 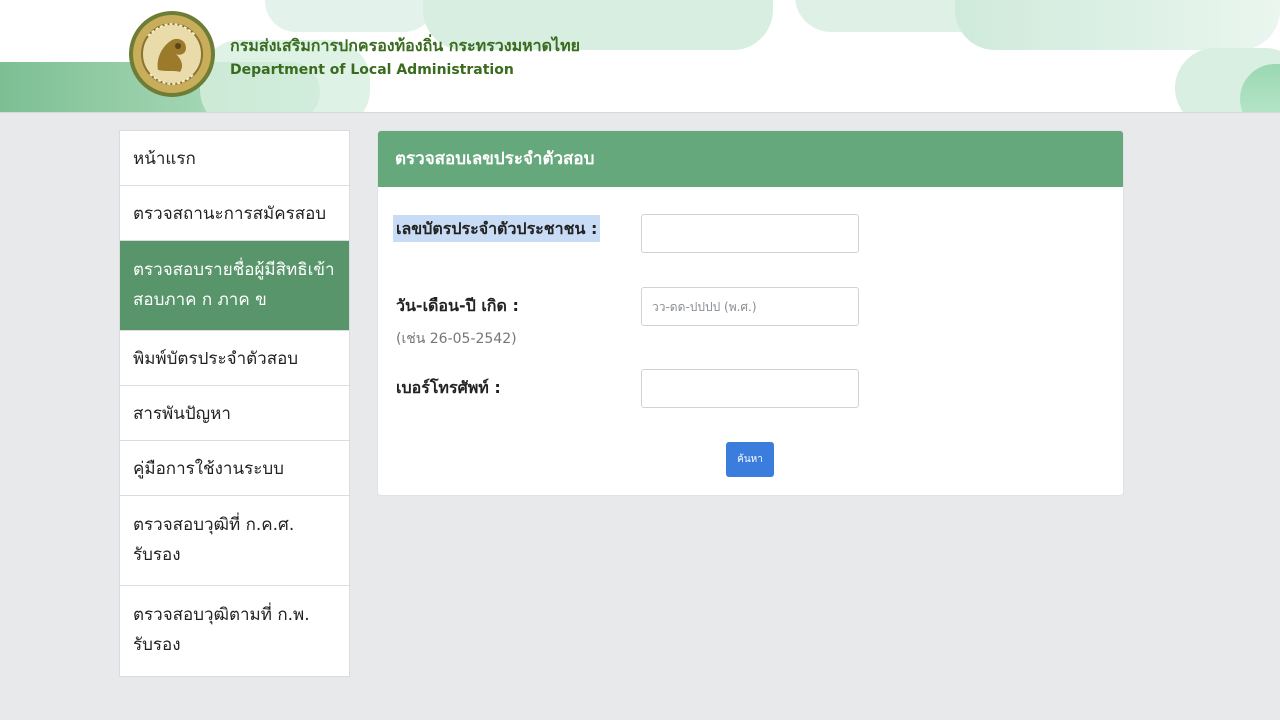 I want to click on sidebar-item-home: หน้าแรก, so click(x=234, y=158).